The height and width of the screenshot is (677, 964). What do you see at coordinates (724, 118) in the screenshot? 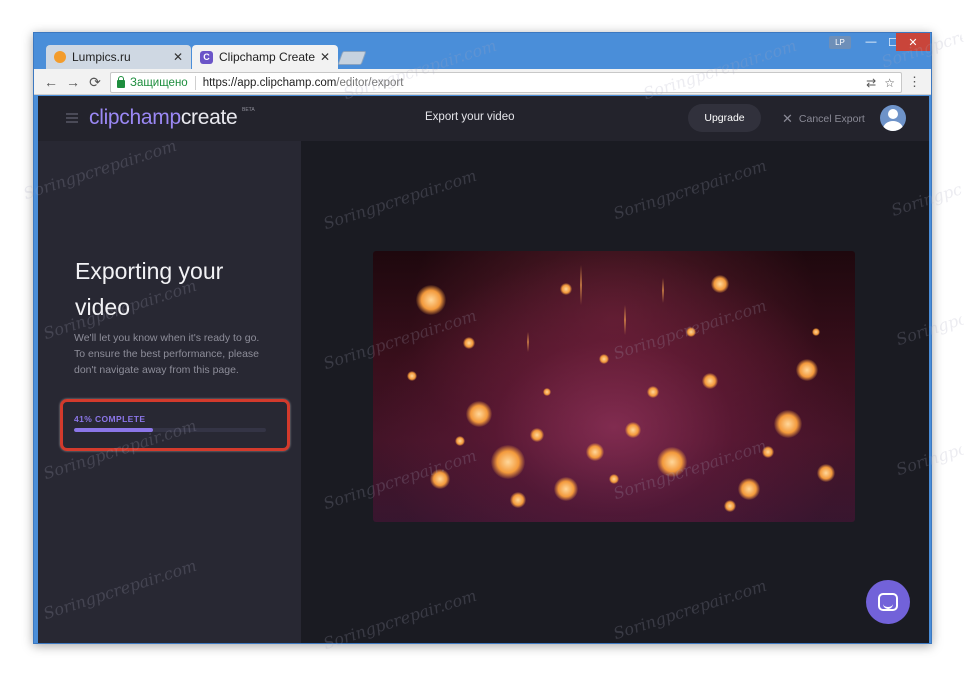
I see `upgrade-button: Upgrade` at bounding box center [724, 118].